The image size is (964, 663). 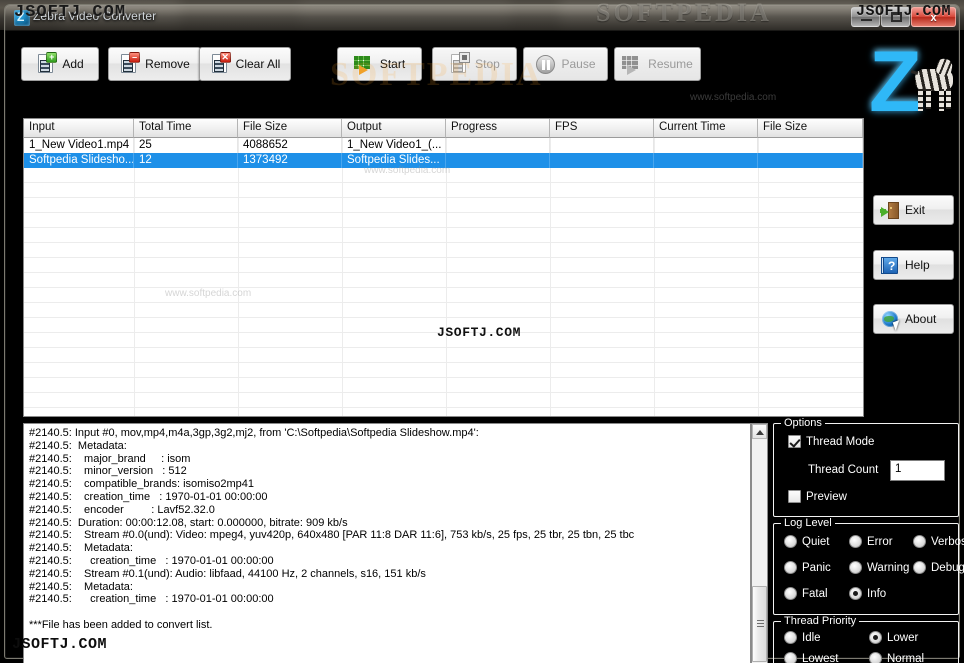 What do you see at coordinates (820, 657) in the screenshot?
I see `thread-priority-label-lowest: Lowest` at bounding box center [820, 657].